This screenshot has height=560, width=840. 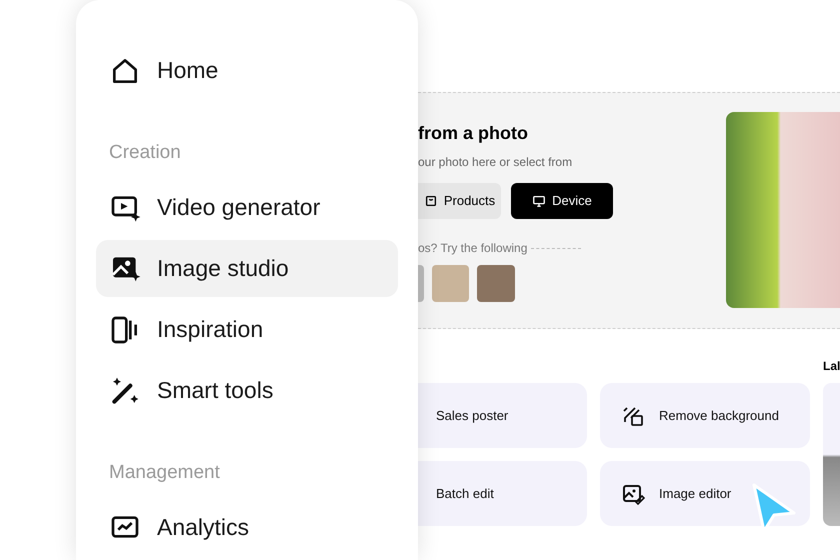 I want to click on upload-title: from a photo, so click(x=473, y=133).